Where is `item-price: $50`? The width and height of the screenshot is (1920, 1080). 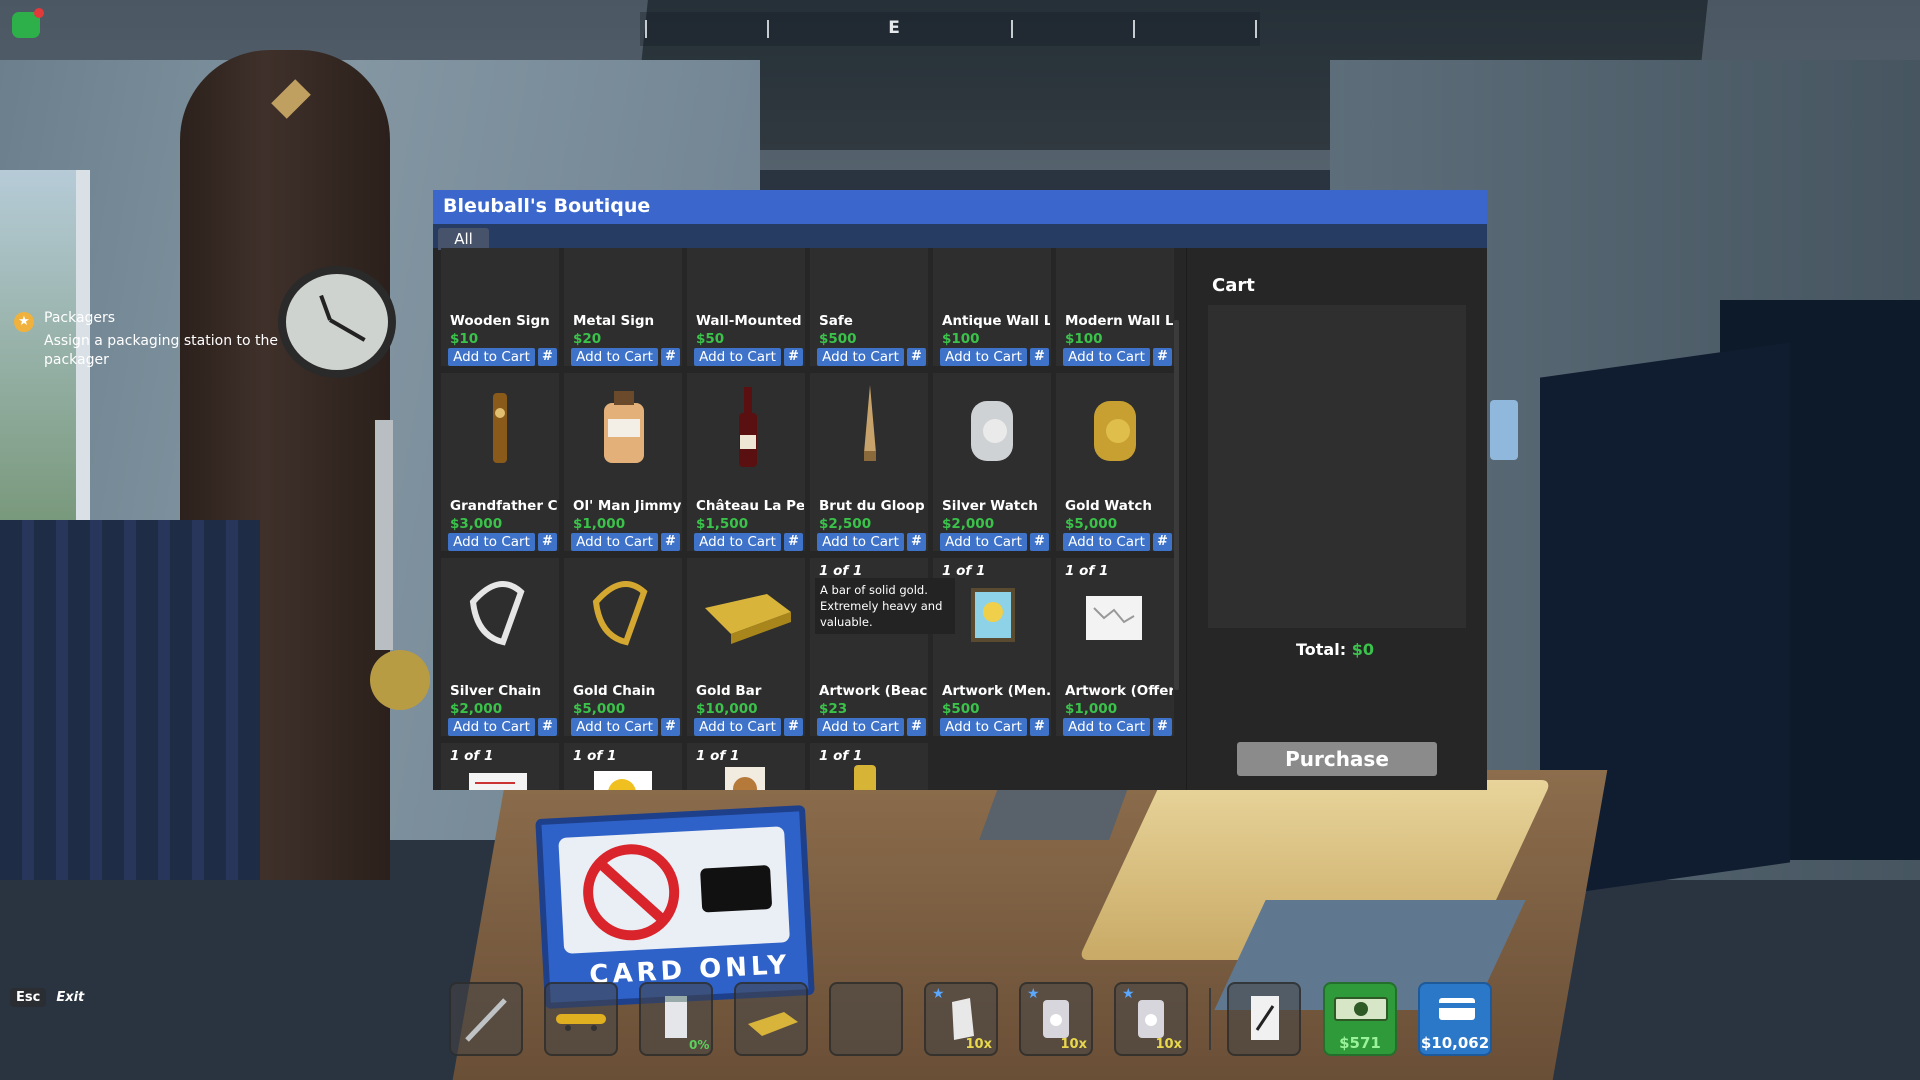 item-price: $50 is located at coordinates (710, 339).